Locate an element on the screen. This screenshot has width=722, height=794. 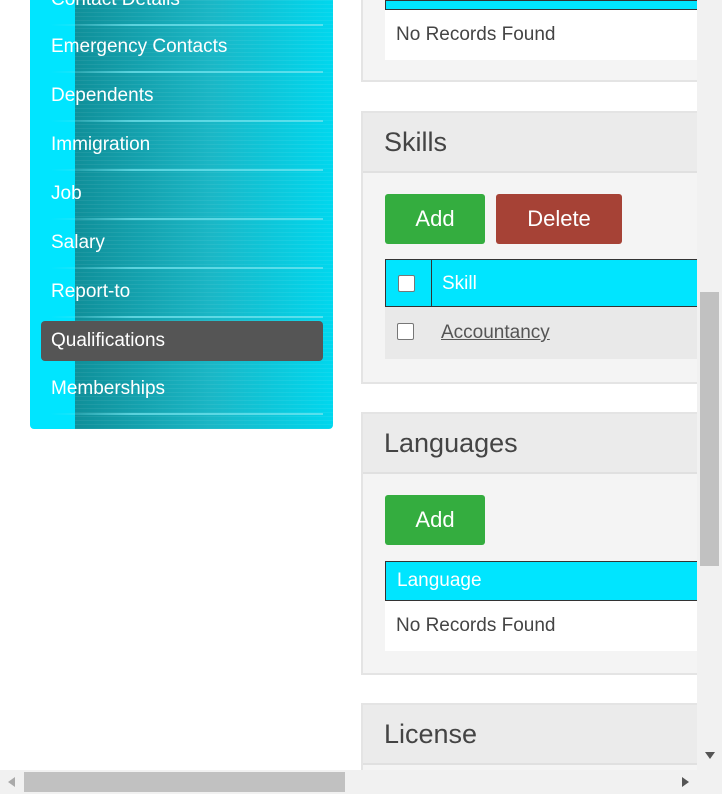
add-skill-button: Add is located at coordinates (435, 219).